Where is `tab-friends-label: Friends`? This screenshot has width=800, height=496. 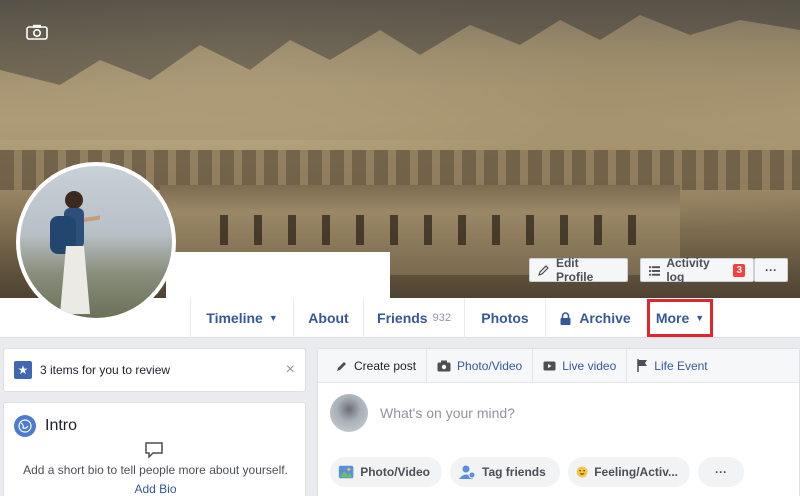
tab-friends-label: Friends is located at coordinates (402, 318).